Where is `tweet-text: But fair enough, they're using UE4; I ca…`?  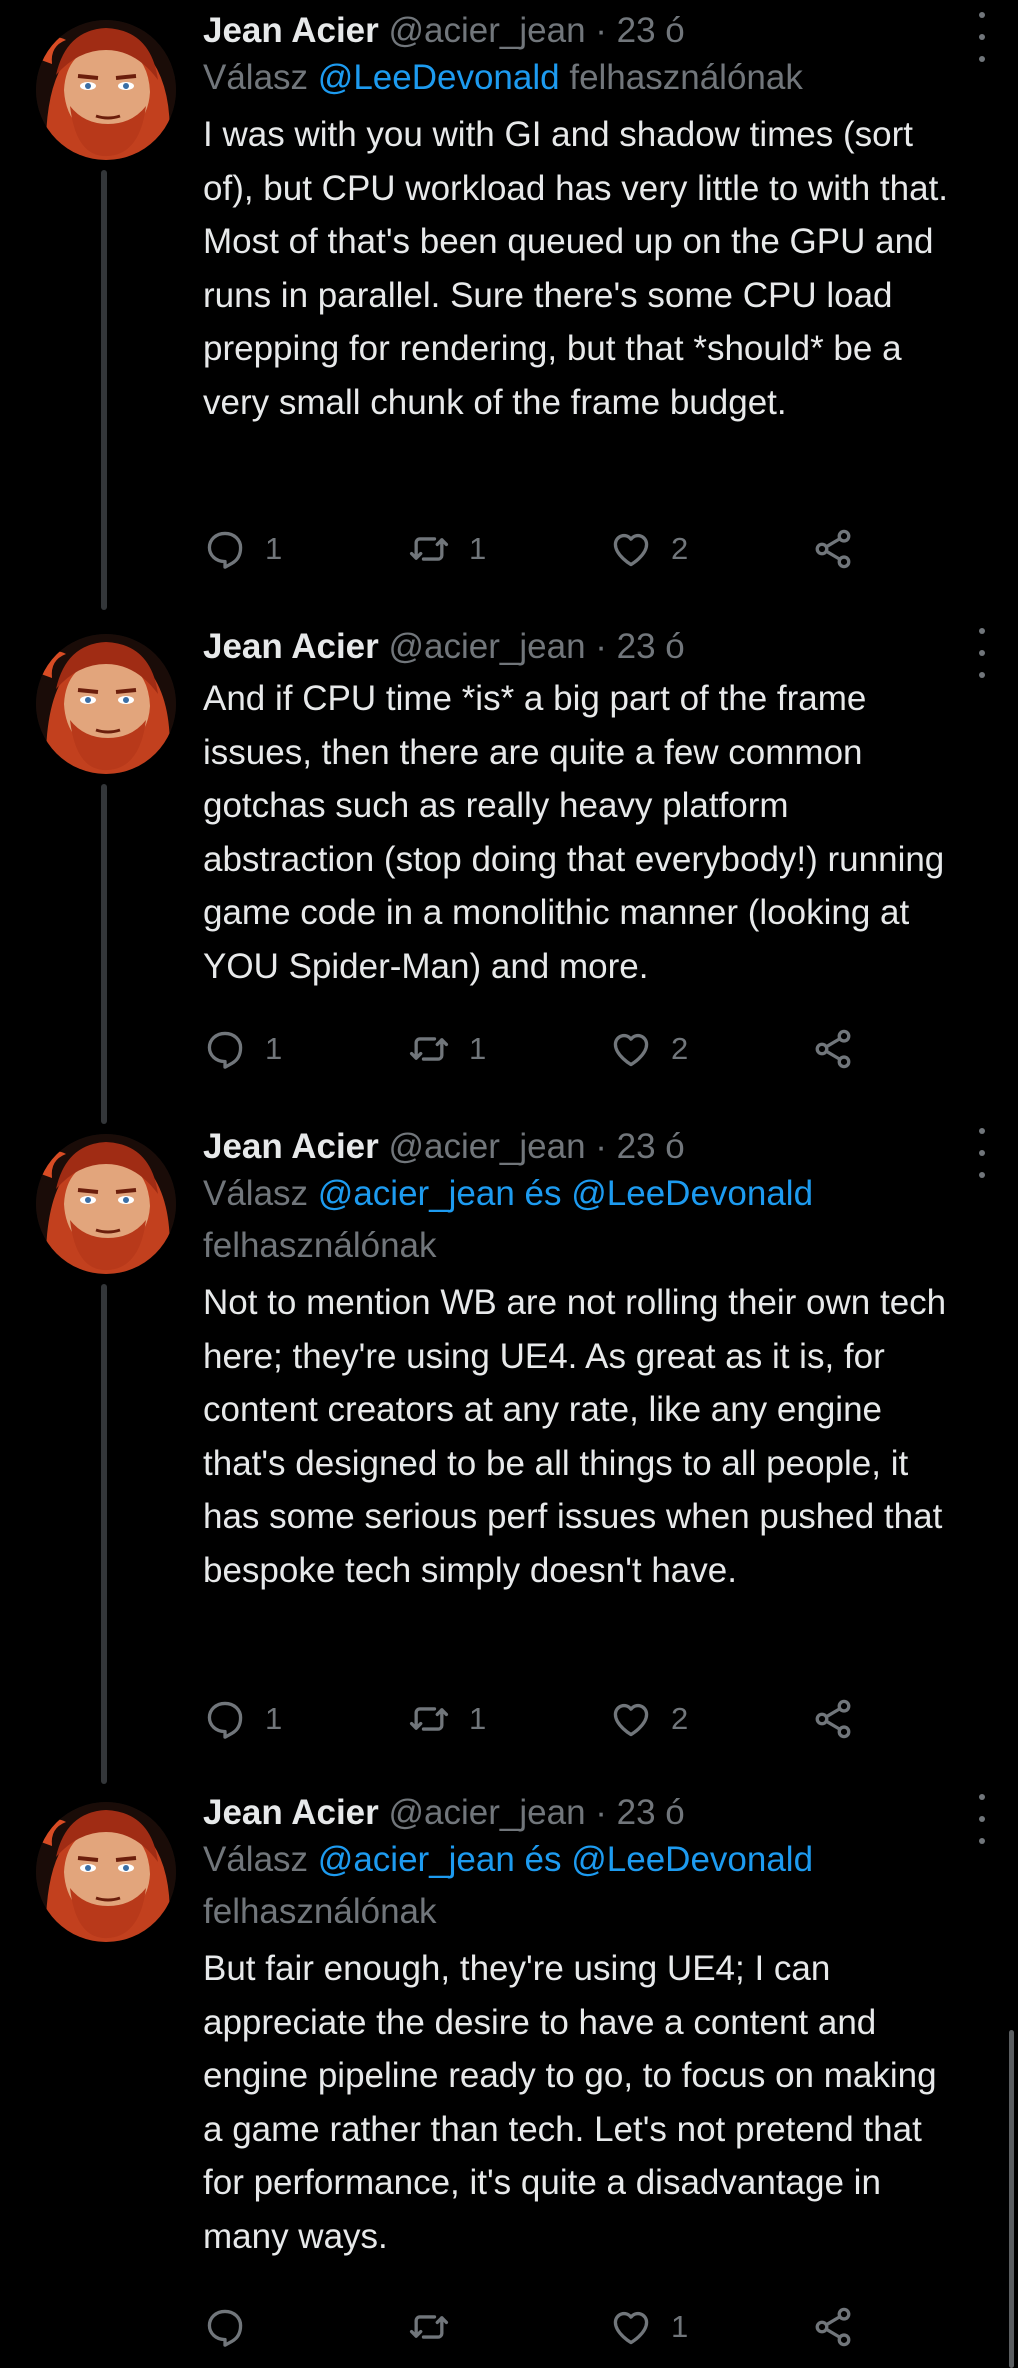 tweet-text: But fair enough, they're using UE4; I ca… is located at coordinates (570, 2102).